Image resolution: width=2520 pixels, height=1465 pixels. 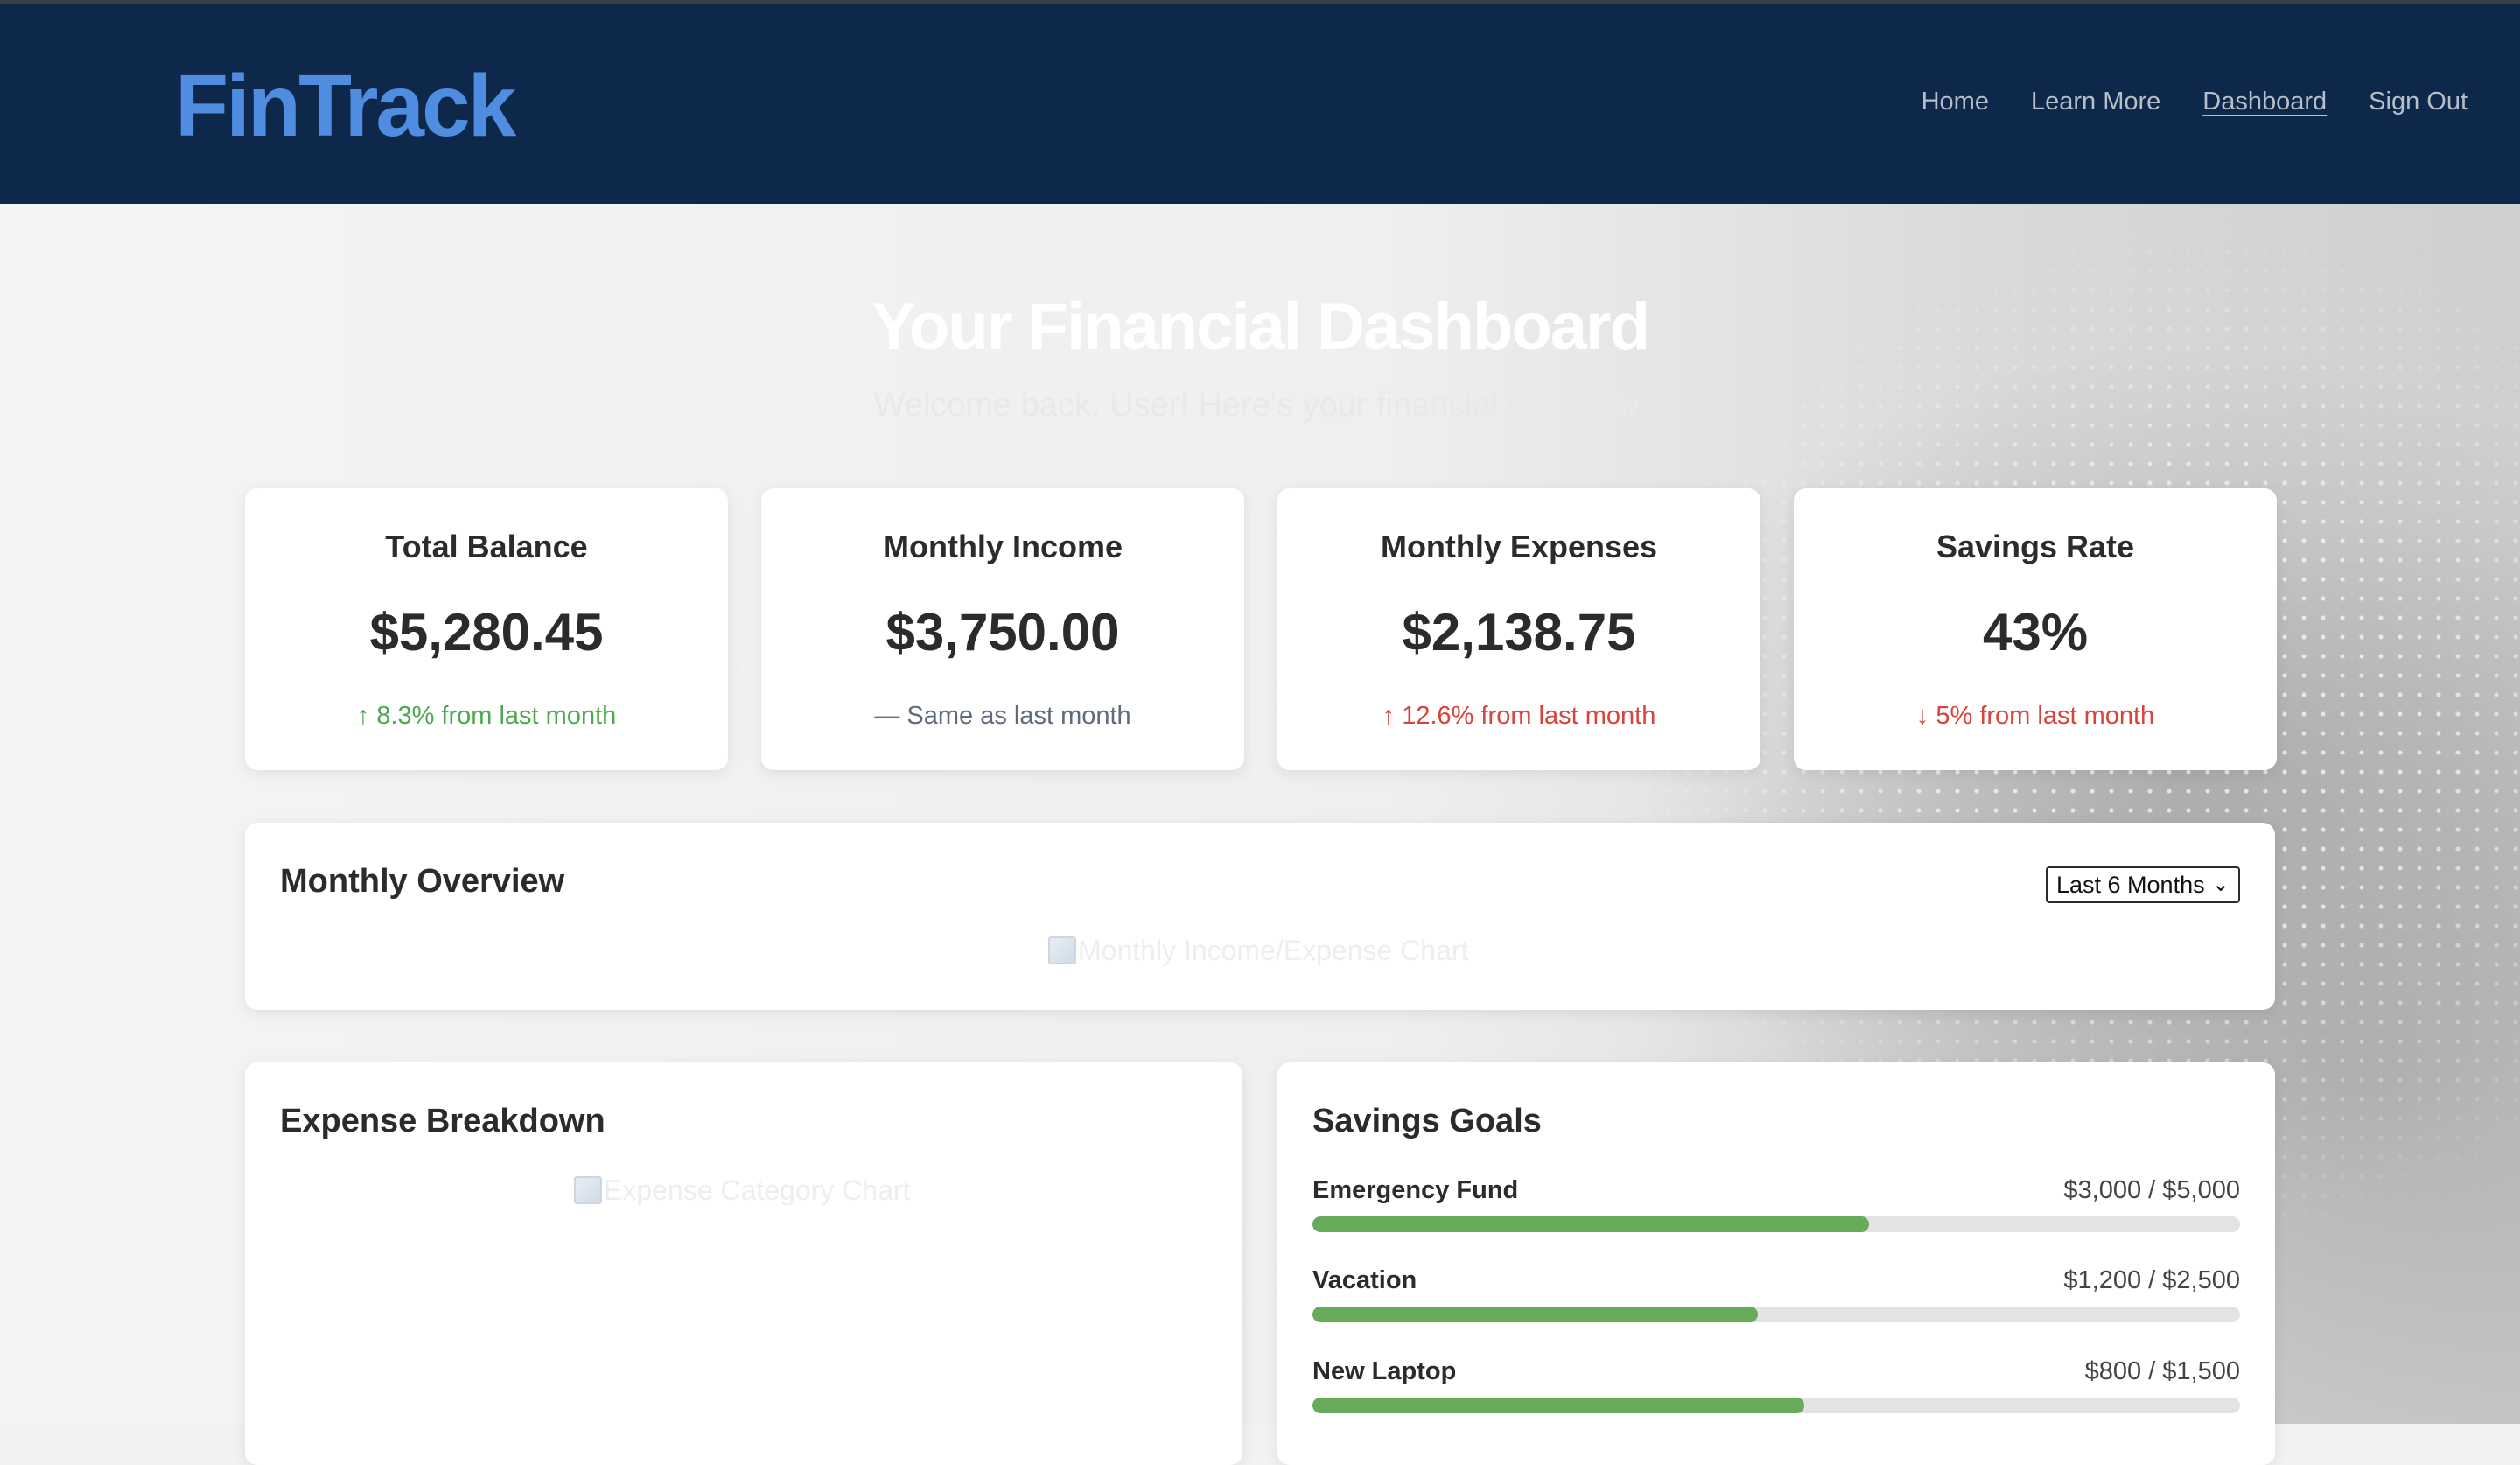 What do you see at coordinates (1003, 632) in the screenshot?
I see `stat-value: $3,750.00` at bounding box center [1003, 632].